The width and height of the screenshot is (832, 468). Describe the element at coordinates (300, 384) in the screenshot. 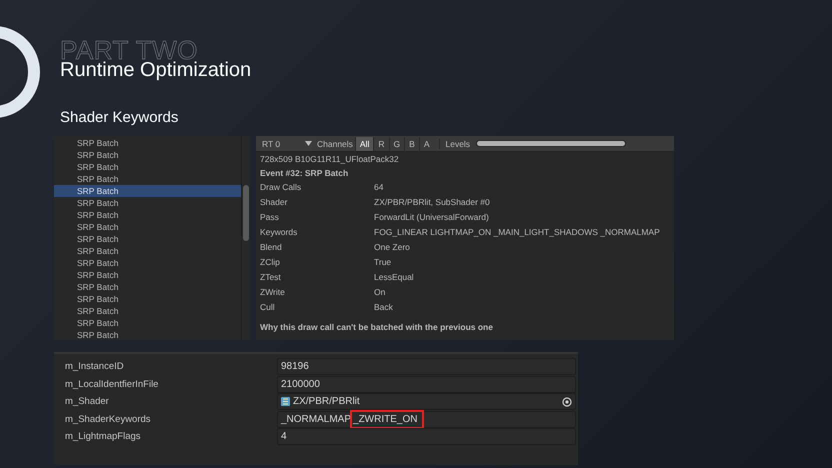

I see `field-value: 2100000` at that location.